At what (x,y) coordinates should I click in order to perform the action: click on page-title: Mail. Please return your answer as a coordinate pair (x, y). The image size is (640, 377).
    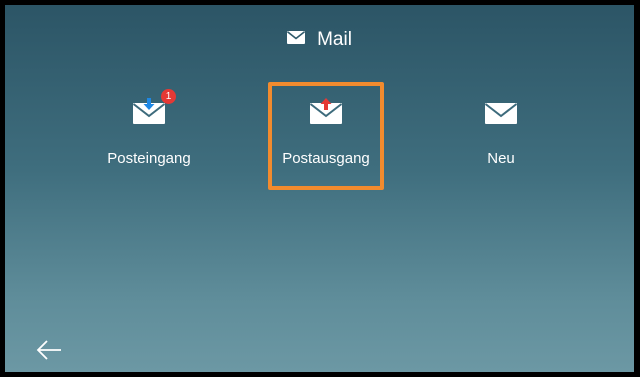
    Looking at the image, I should click on (334, 39).